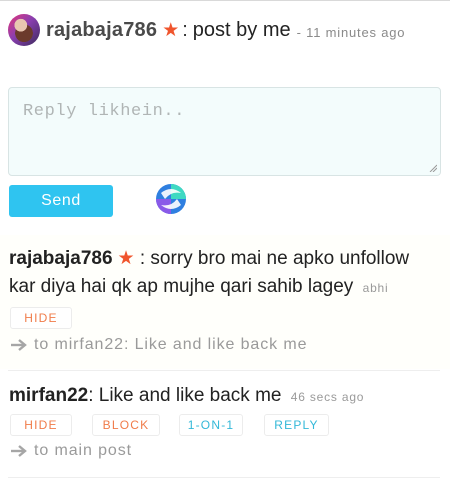  What do you see at coordinates (83, 450) in the screenshot?
I see `reply-reference-text: to main post` at bounding box center [83, 450].